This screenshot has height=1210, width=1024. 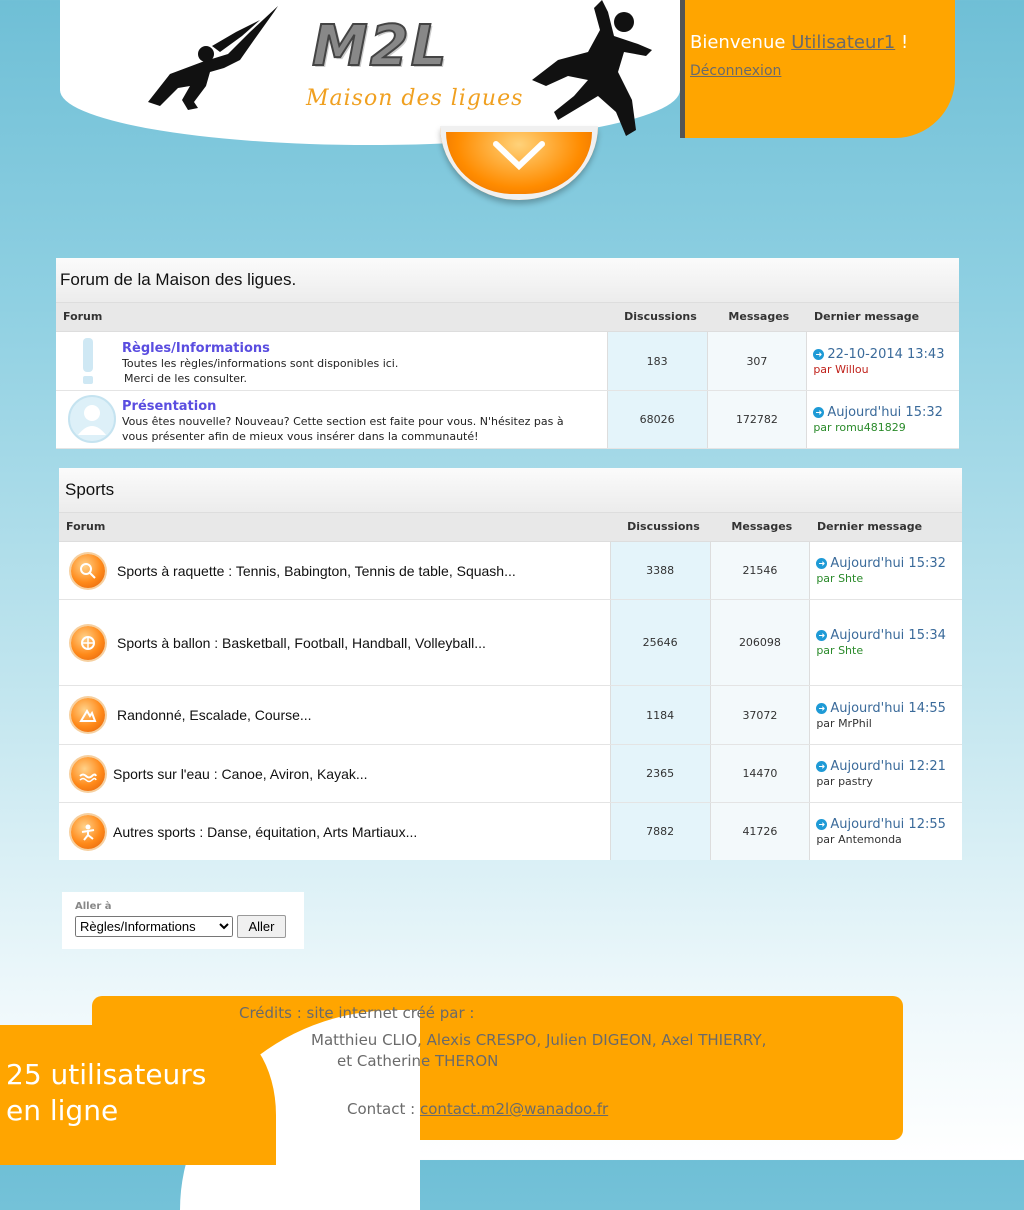 I want to click on last-message: ➜ Aujourd'hui 12:55 par Antemonda, so click(x=885, y=831).